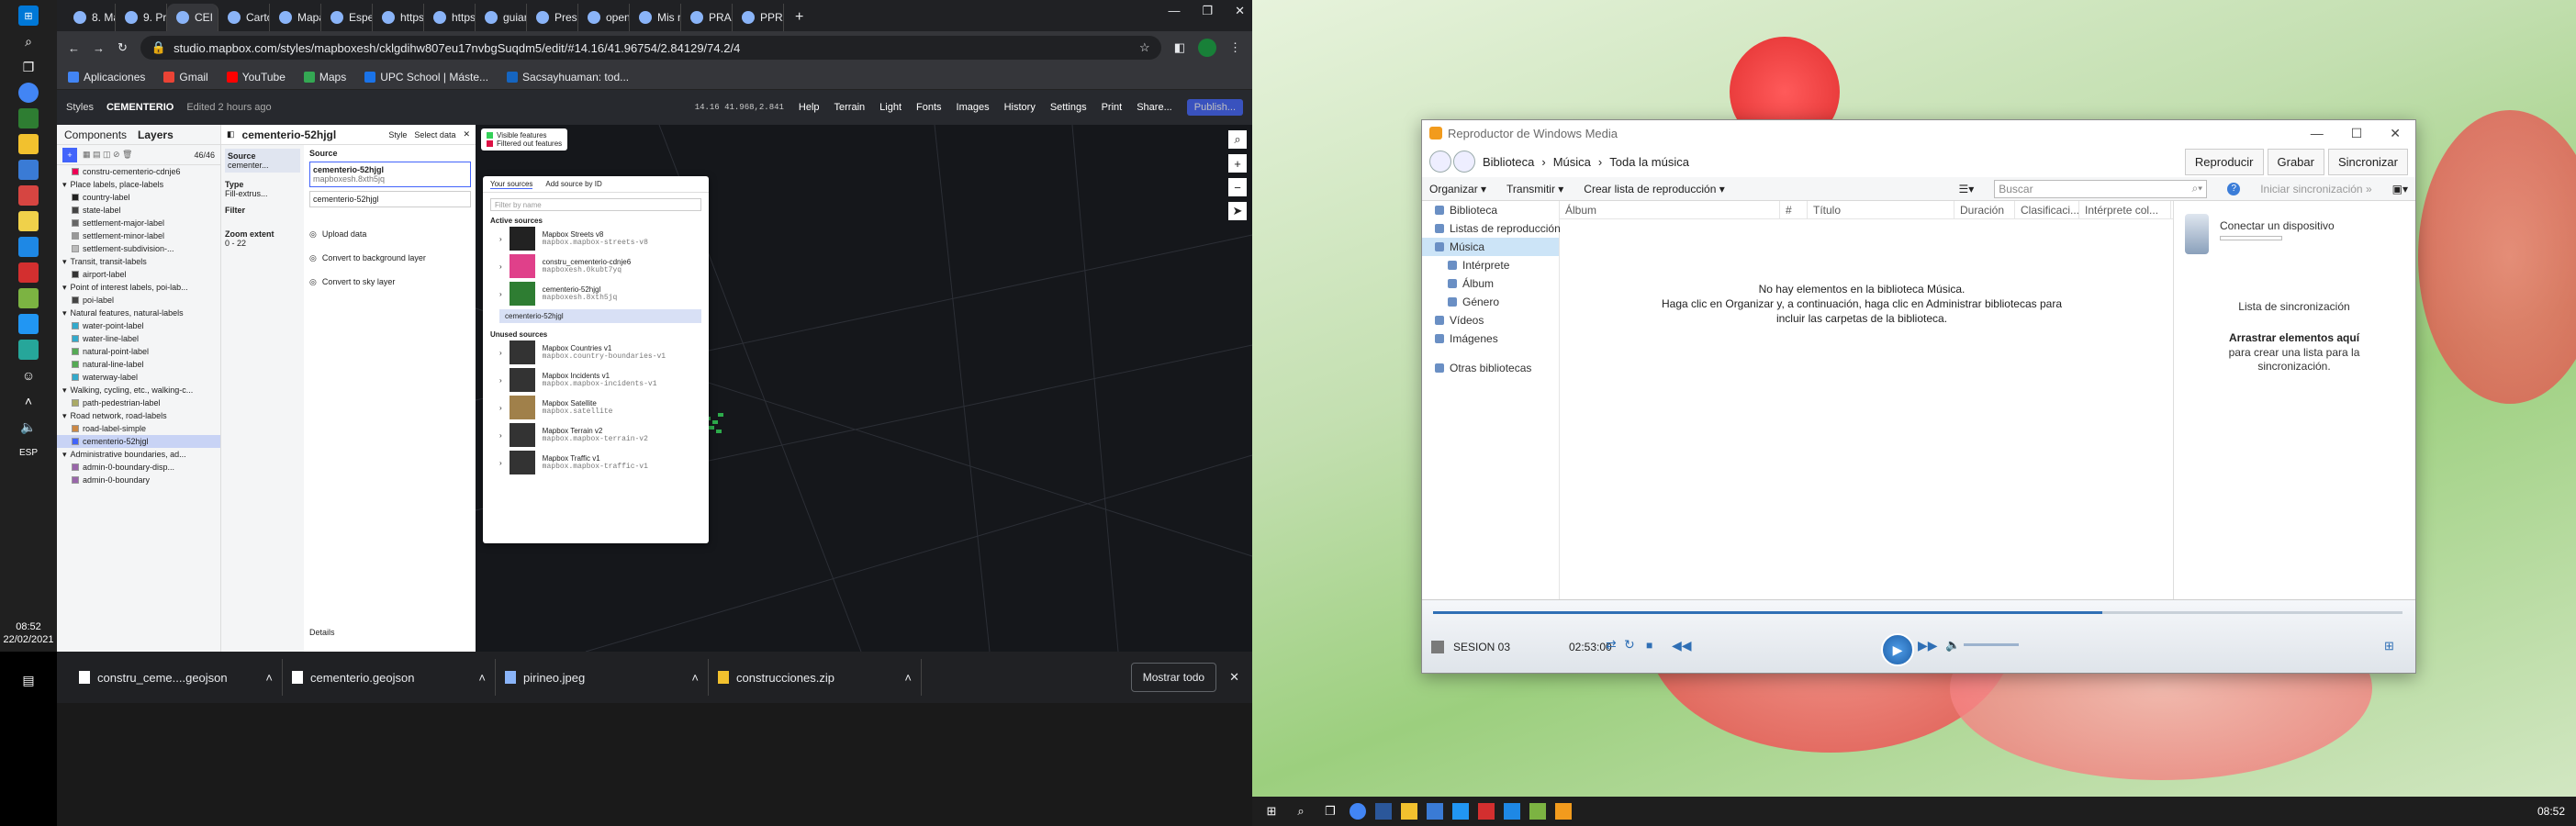 The height and width of the screenshot is (826, 2576). Describe the element at coordinates (138, 274) in the screenshot. I see `layer-item: airport-label` at that location.